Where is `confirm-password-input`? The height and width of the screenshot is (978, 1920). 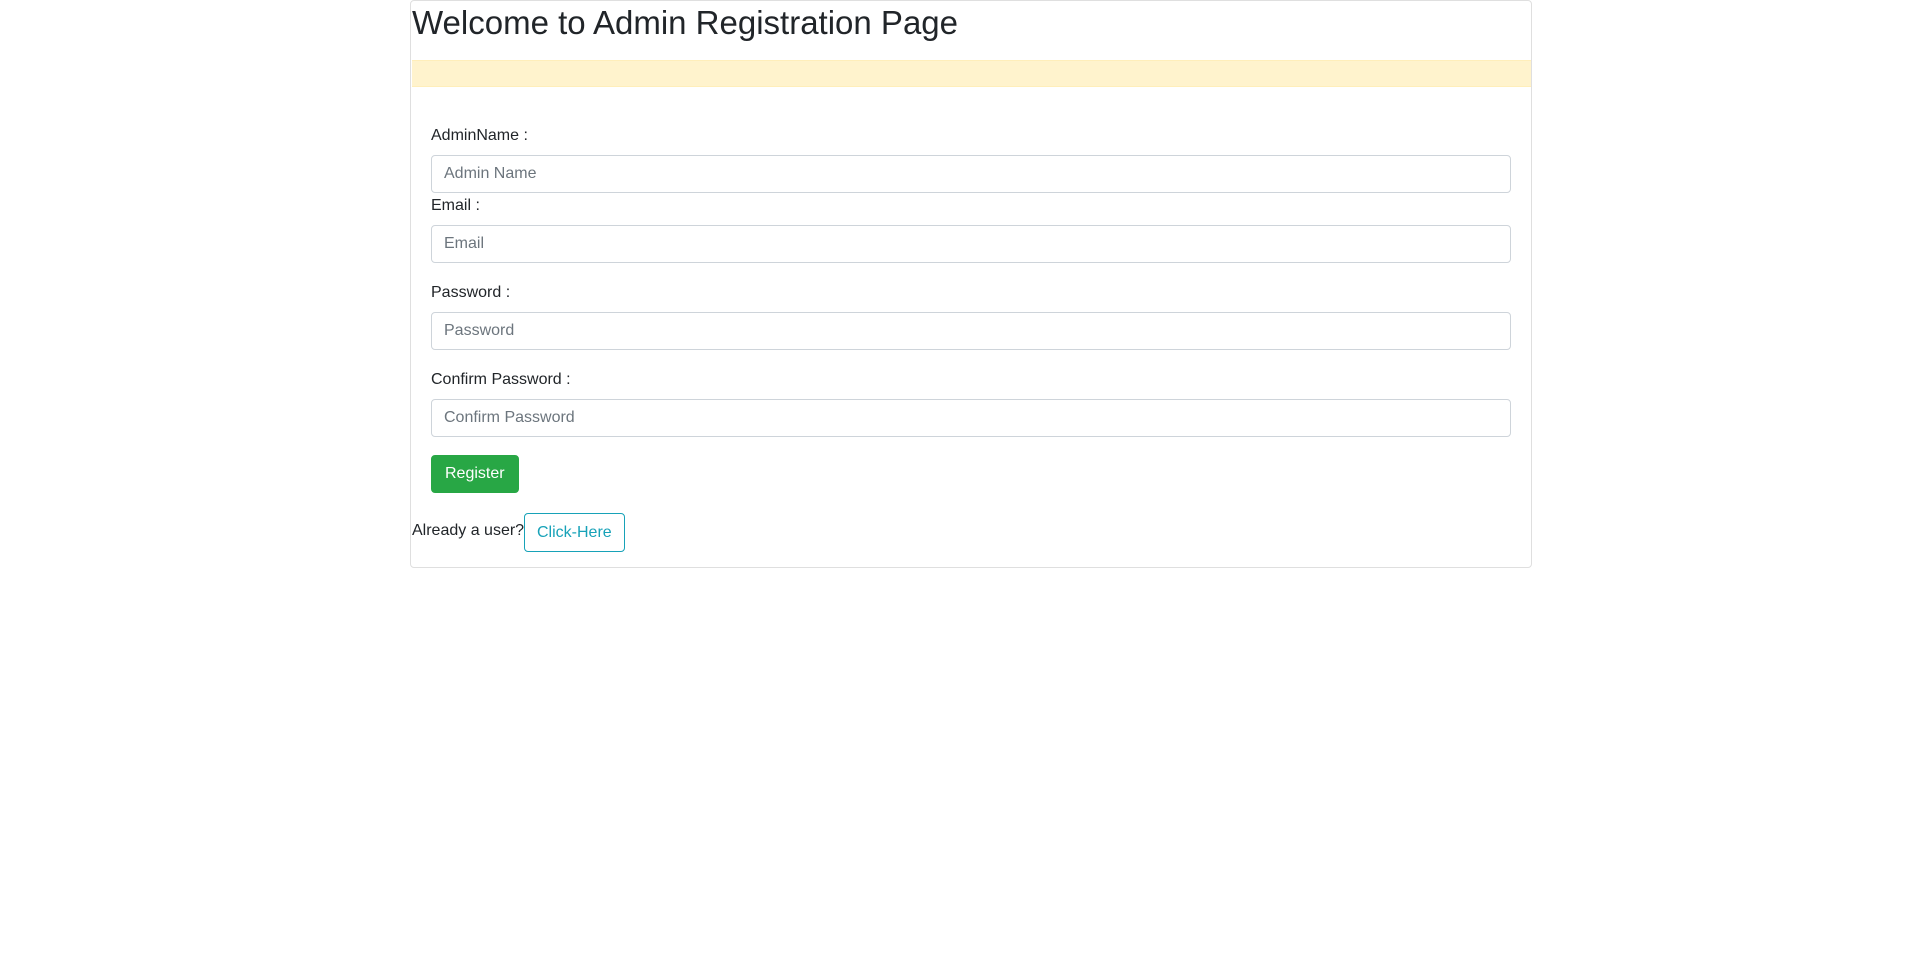 confirm-password-input is located at coordinates (971, 418).